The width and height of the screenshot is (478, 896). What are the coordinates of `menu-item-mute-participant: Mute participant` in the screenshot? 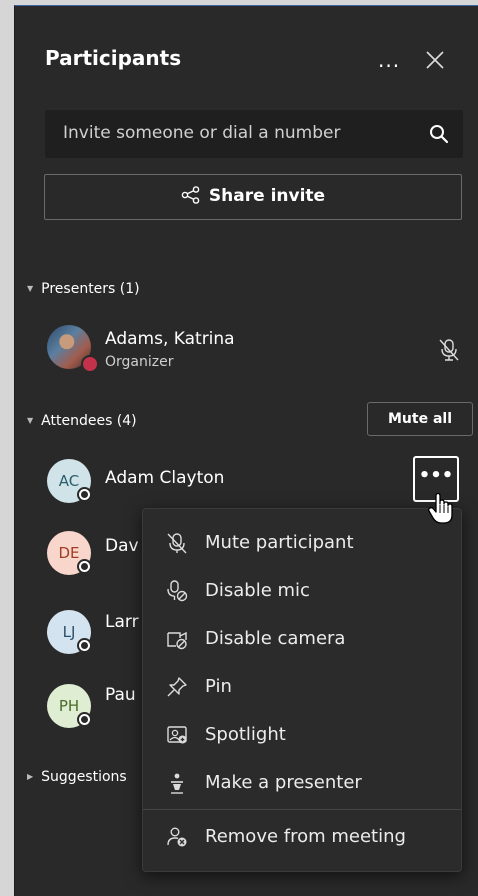 It's located at (302, 543).